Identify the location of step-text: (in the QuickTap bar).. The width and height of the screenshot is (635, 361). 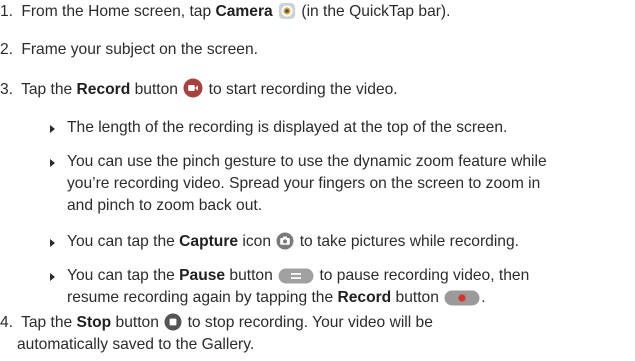
(376, 11).